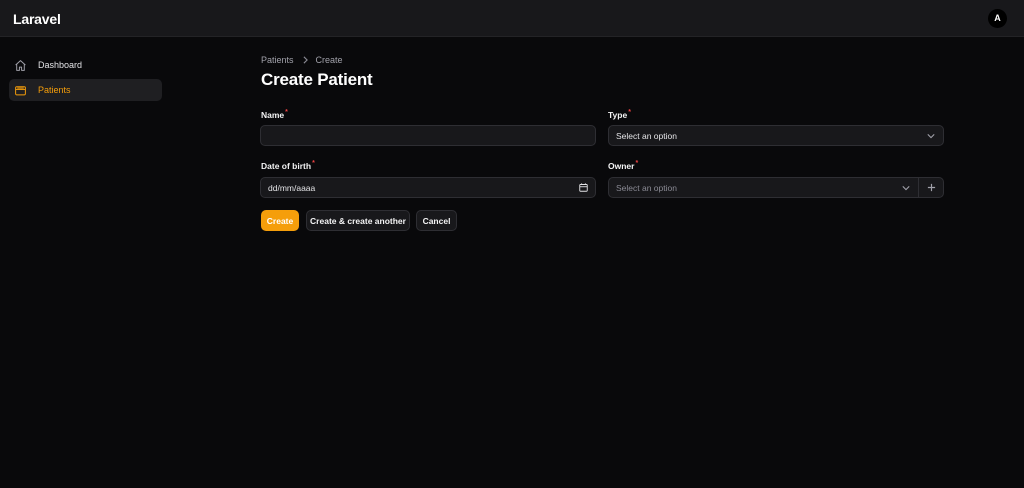  What do you see at coordinates (54, 90) in the screenshot?
I see `sidebar-item-label: Patients` at bounding box center [54, 90].